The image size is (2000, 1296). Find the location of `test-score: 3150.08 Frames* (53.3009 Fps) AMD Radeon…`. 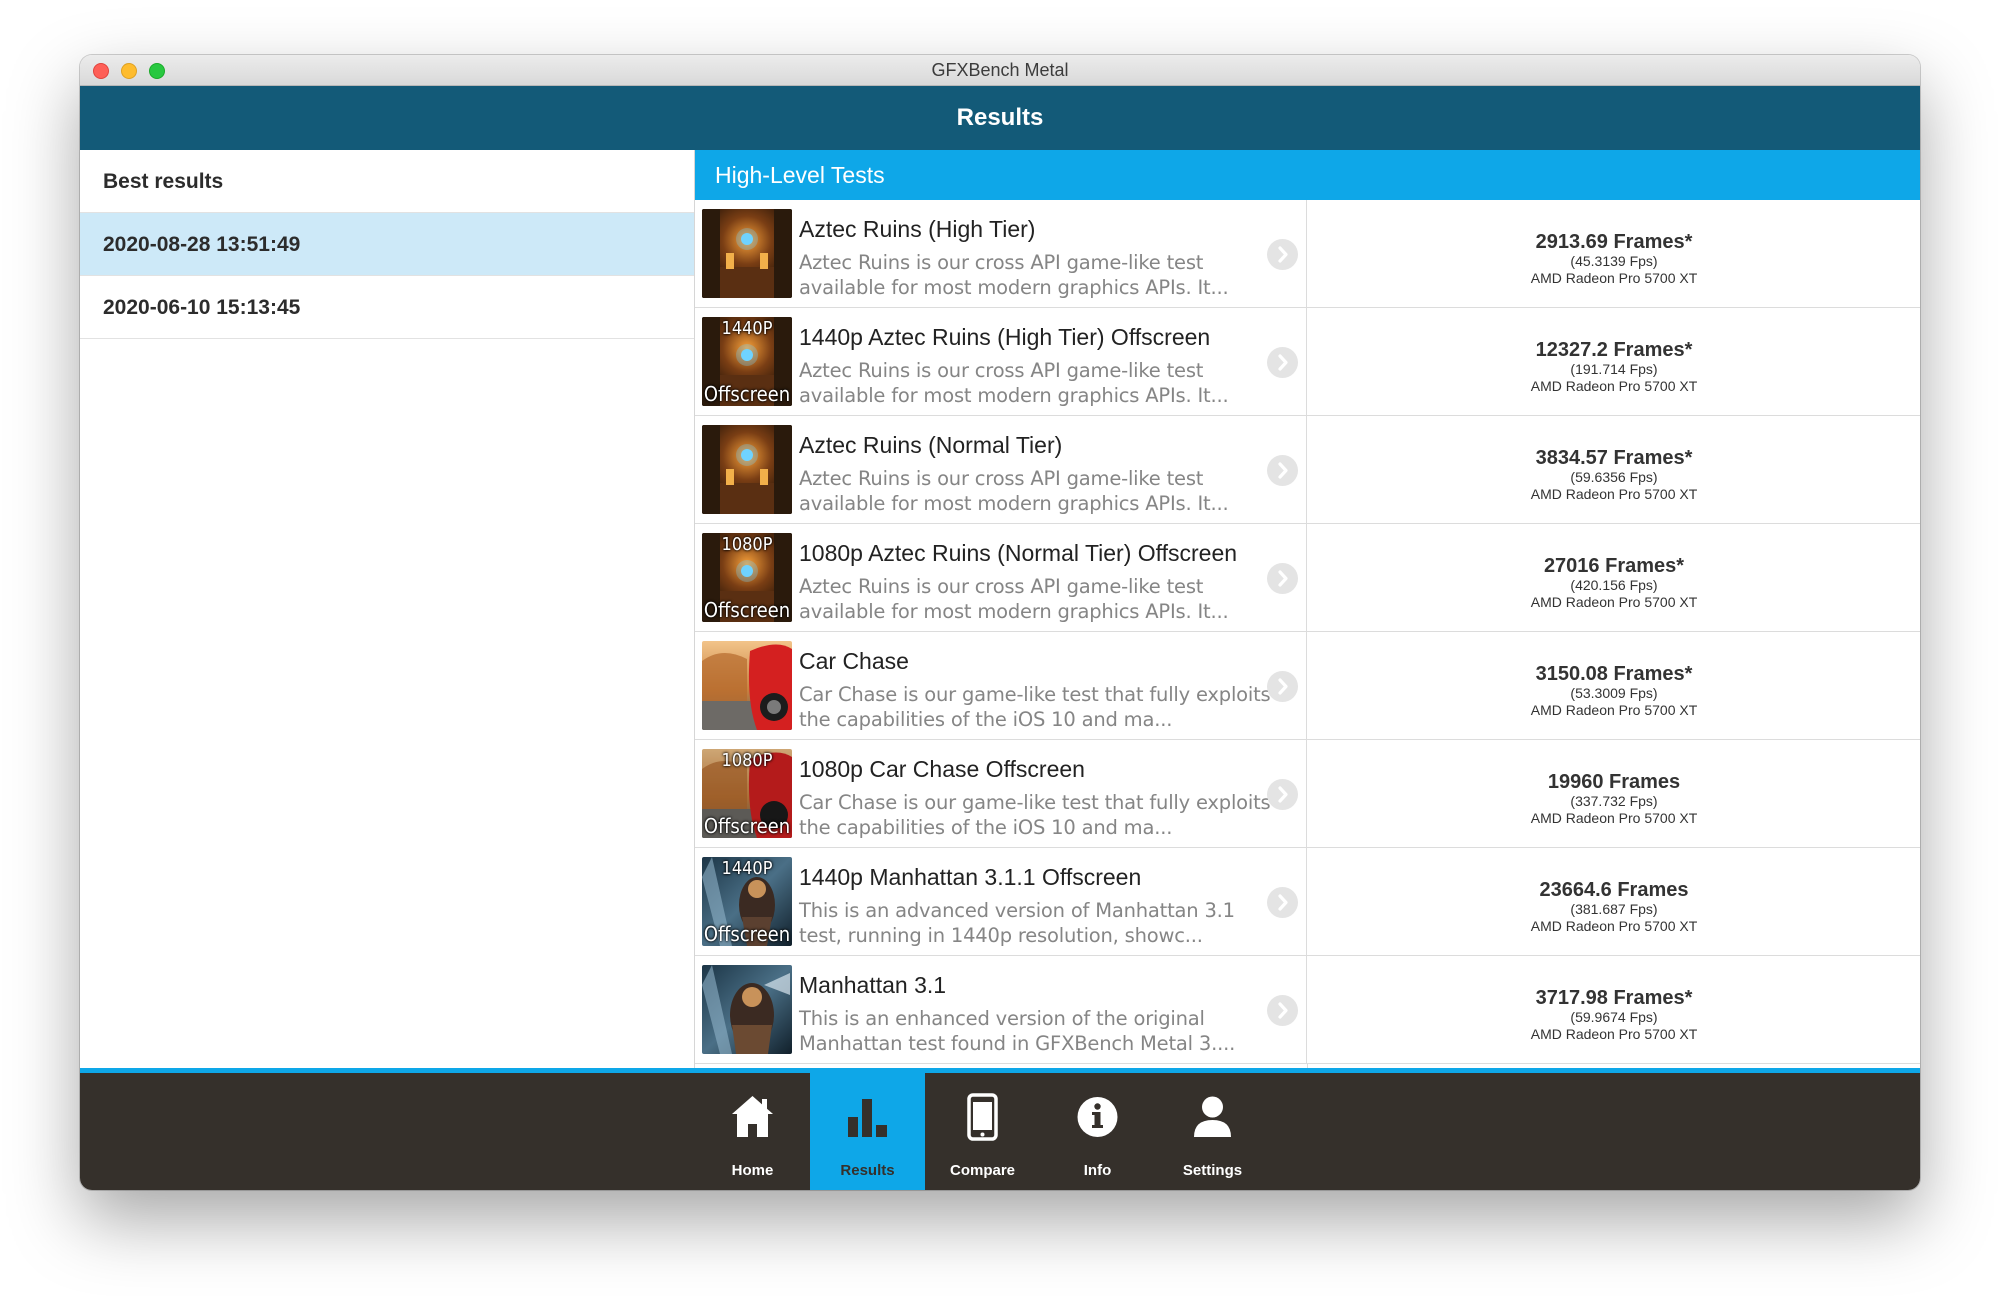

test-score: 3150.08 Frames* (53.3009 Fps) AMD Radeon… is located at coordinates (1614, 685).